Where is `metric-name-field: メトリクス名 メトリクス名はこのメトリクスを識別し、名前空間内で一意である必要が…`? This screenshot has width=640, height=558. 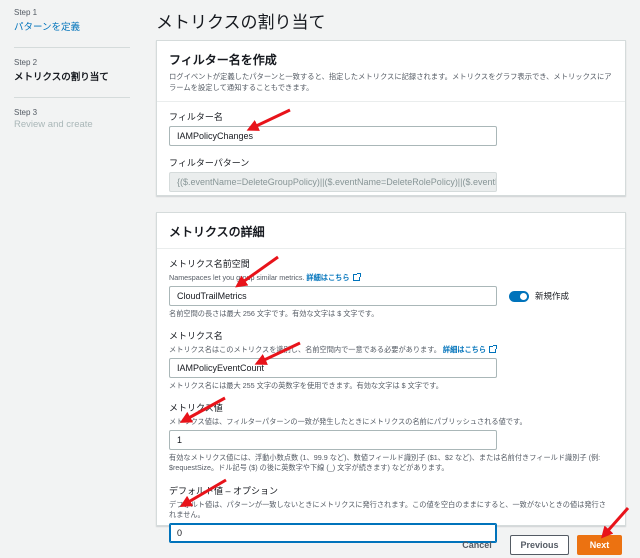
metric-name-field: メトリクス名 メトリクス名はこのメトリクスを識別し、名前空間内で一意である必要が… is located at coordinates (391, 360).